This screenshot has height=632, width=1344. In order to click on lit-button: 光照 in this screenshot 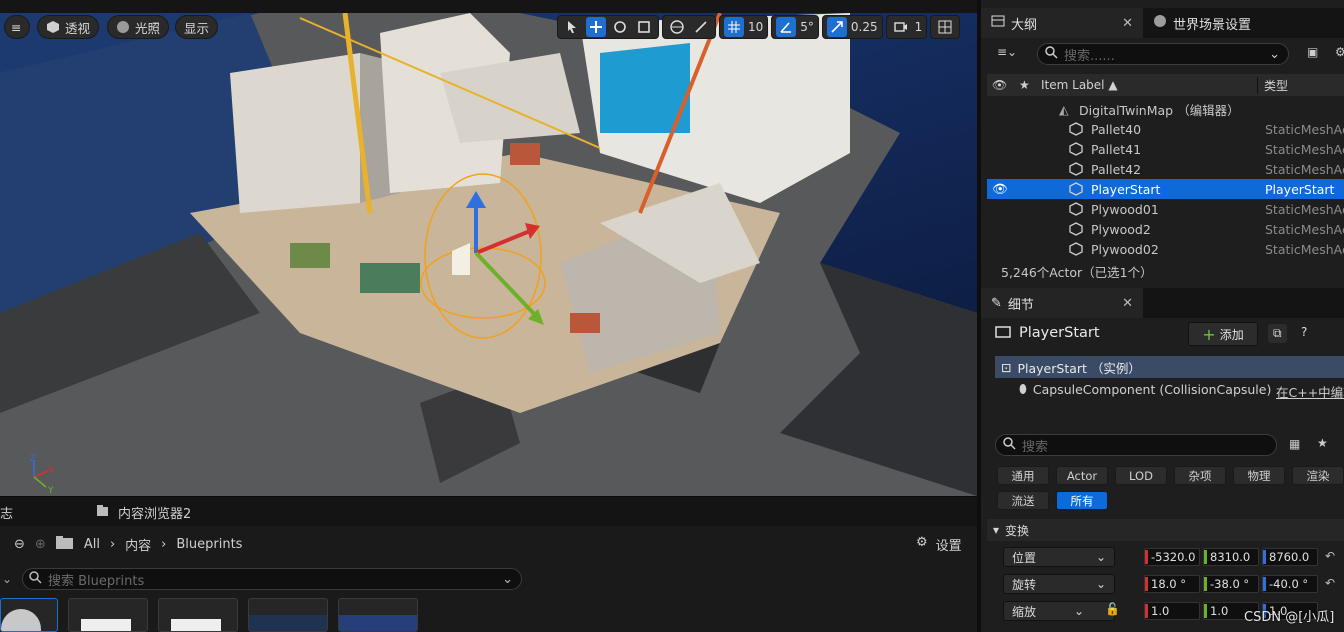, I will do `click(138, 27)`.